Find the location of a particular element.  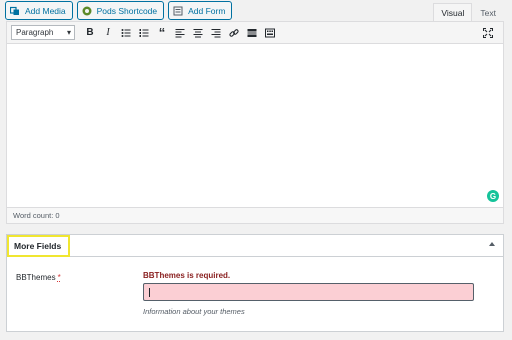

format-select-value: Paragraph is located at coordinates (35, 32).